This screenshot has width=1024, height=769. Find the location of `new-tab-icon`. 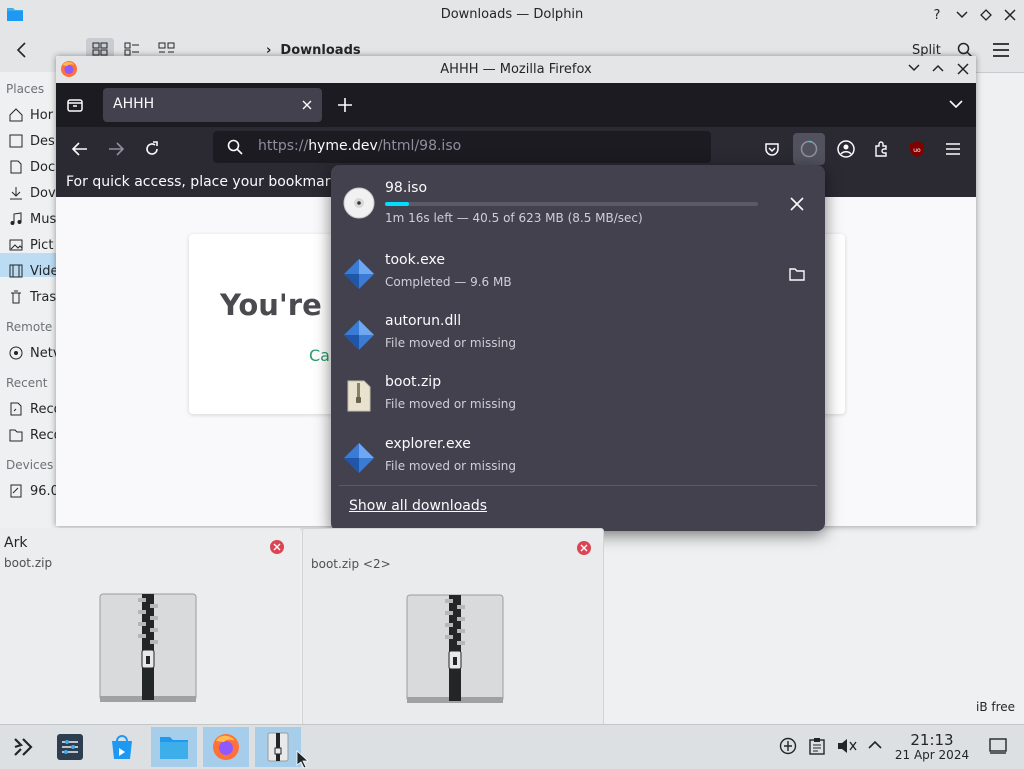

new-tab-icon is located at coordinates (345, 105).